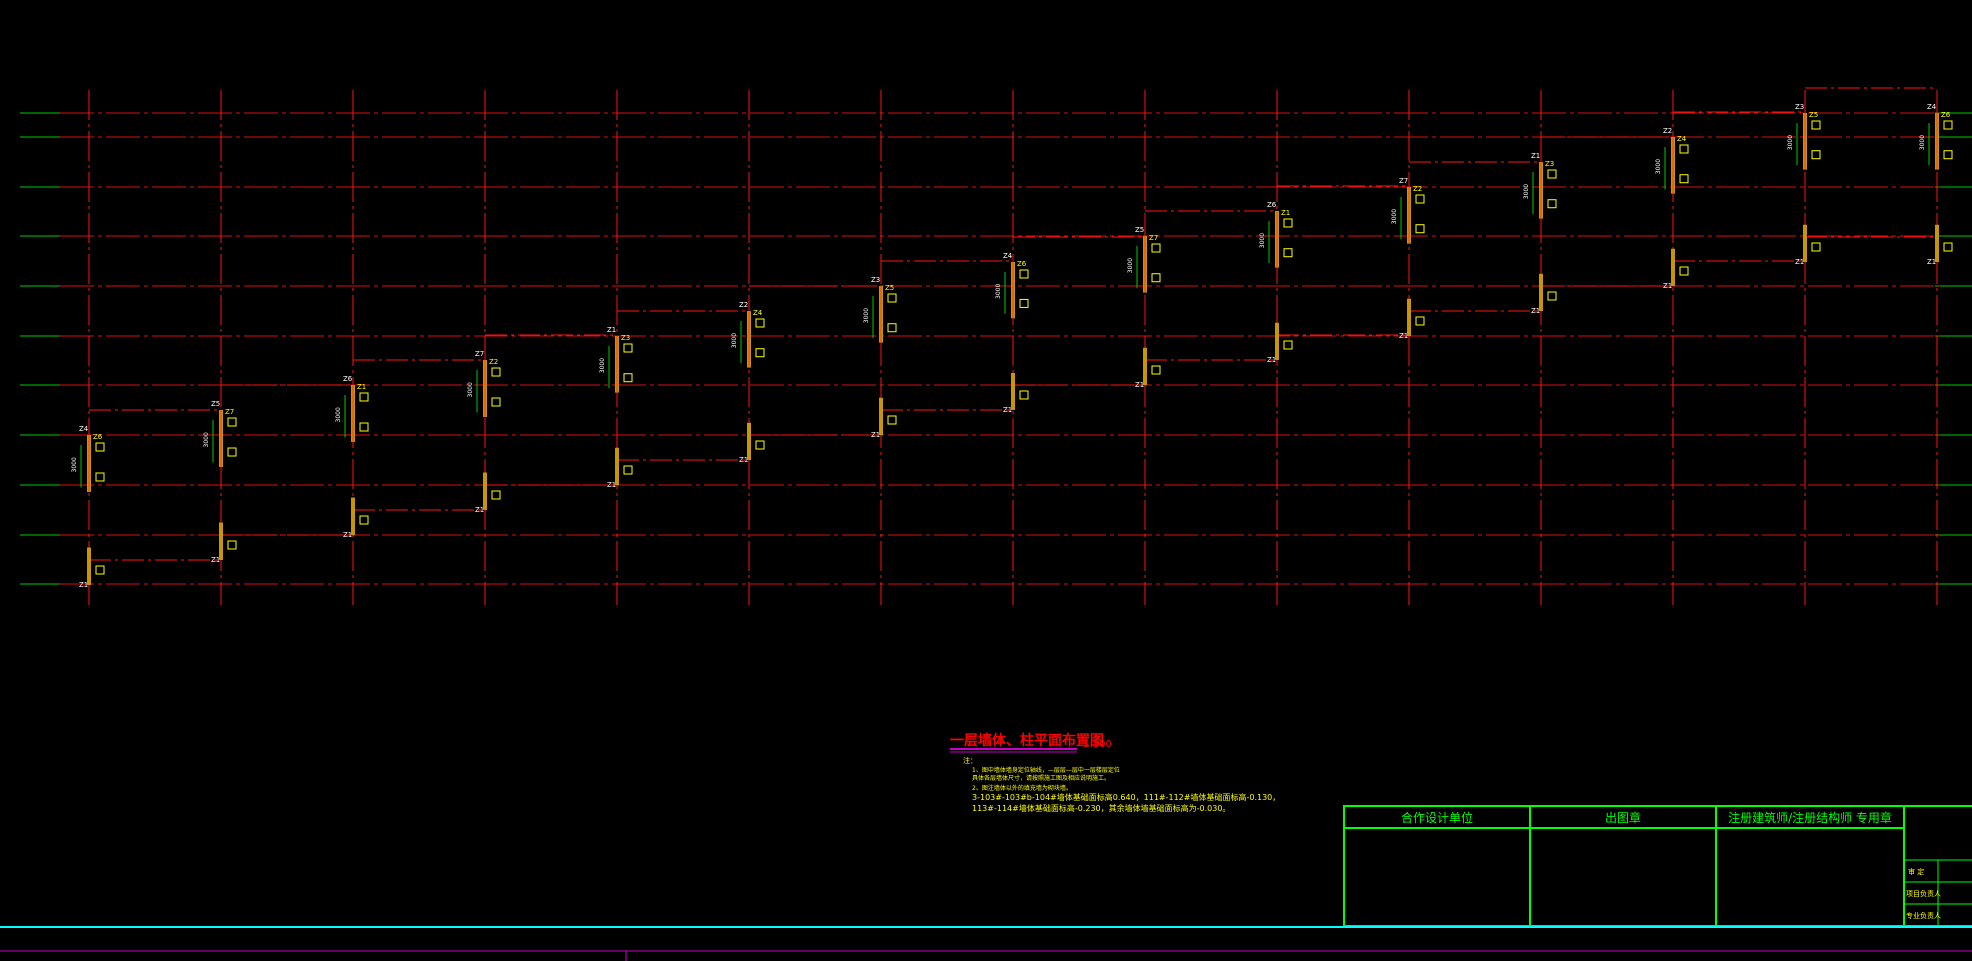 Image resolution: width=1972 pixels, height=961 pixels. Describe the element at coordinates (1923, 893) in the screenshot. I see `title-block-row: 项目负责人` at that location.